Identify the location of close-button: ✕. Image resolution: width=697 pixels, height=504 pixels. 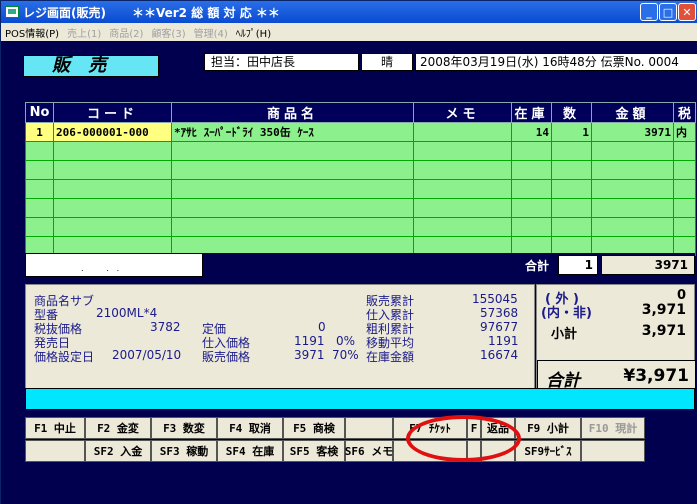
(687, 12).